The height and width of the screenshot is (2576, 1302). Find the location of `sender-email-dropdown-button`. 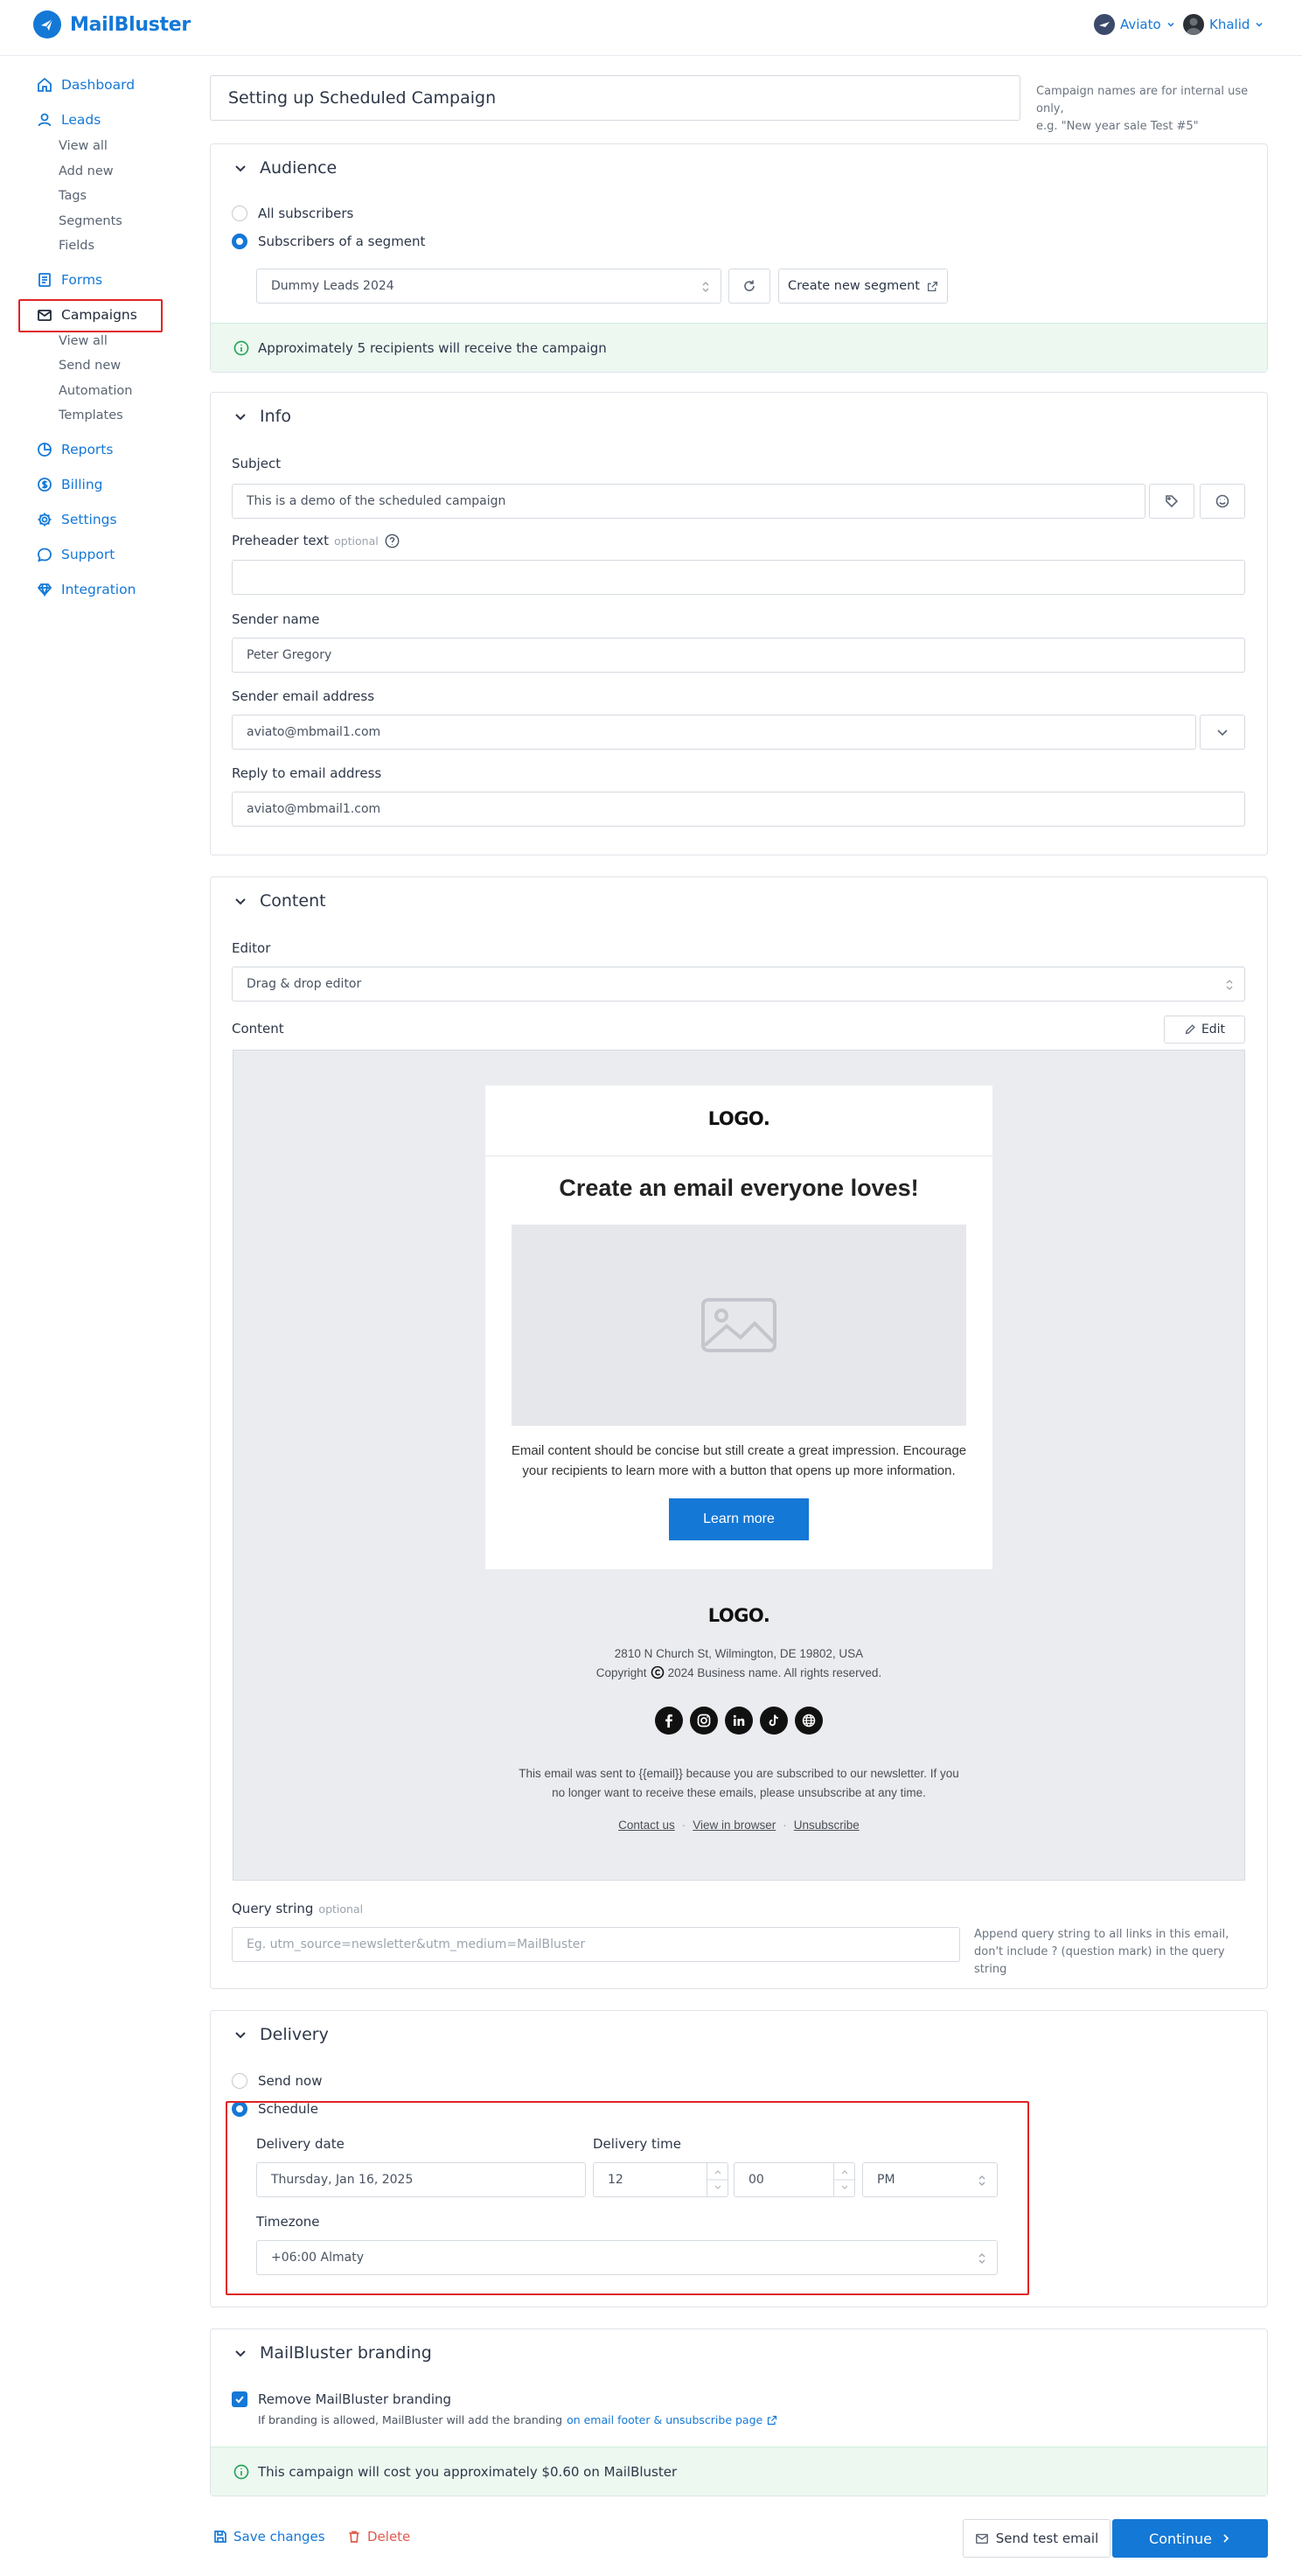

sender-email-dropdown-button is located at coordinates (1222, 732).